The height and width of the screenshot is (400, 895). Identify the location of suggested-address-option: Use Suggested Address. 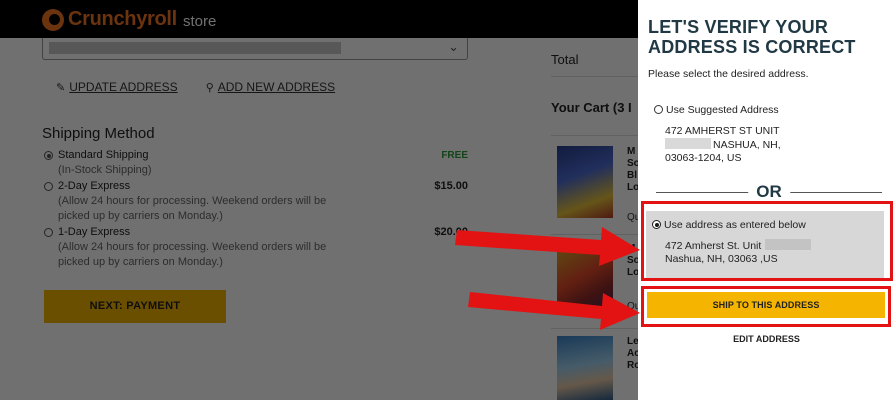
(716, 110).